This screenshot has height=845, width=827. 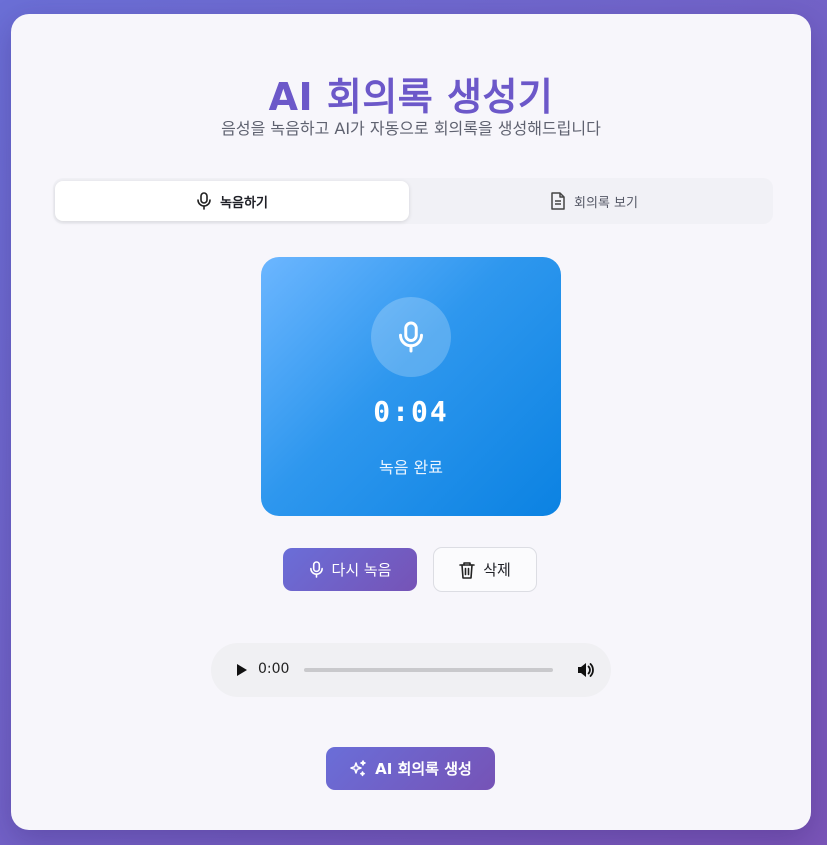 I want to click on audio-current-time: 0:00, so click(x=274, y=669).